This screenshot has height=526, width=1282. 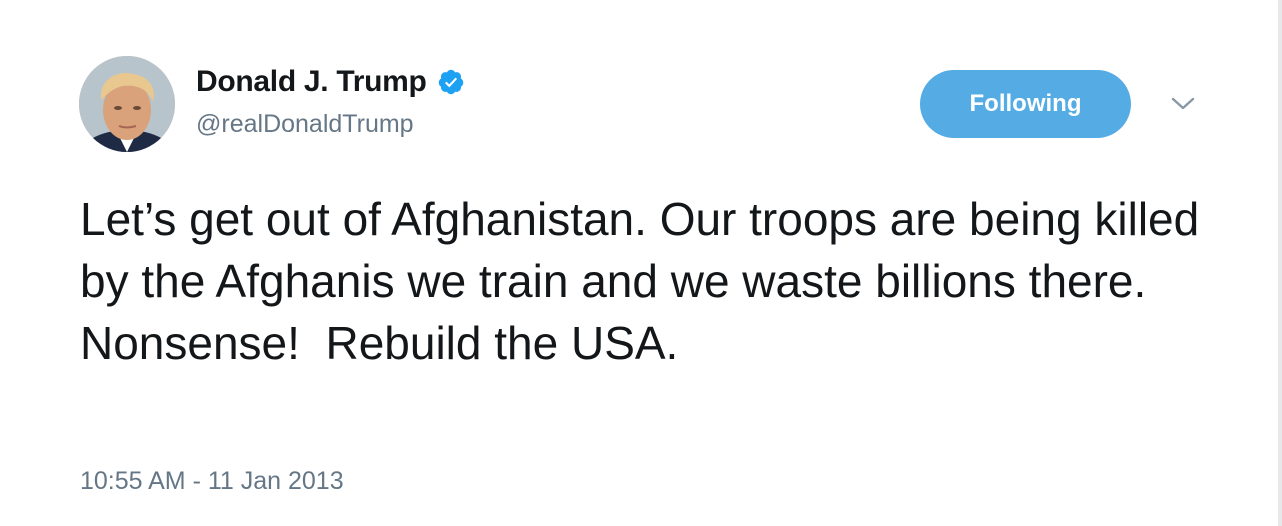 I want to click on chevron-down-icon, so click(x=1183, y=104).